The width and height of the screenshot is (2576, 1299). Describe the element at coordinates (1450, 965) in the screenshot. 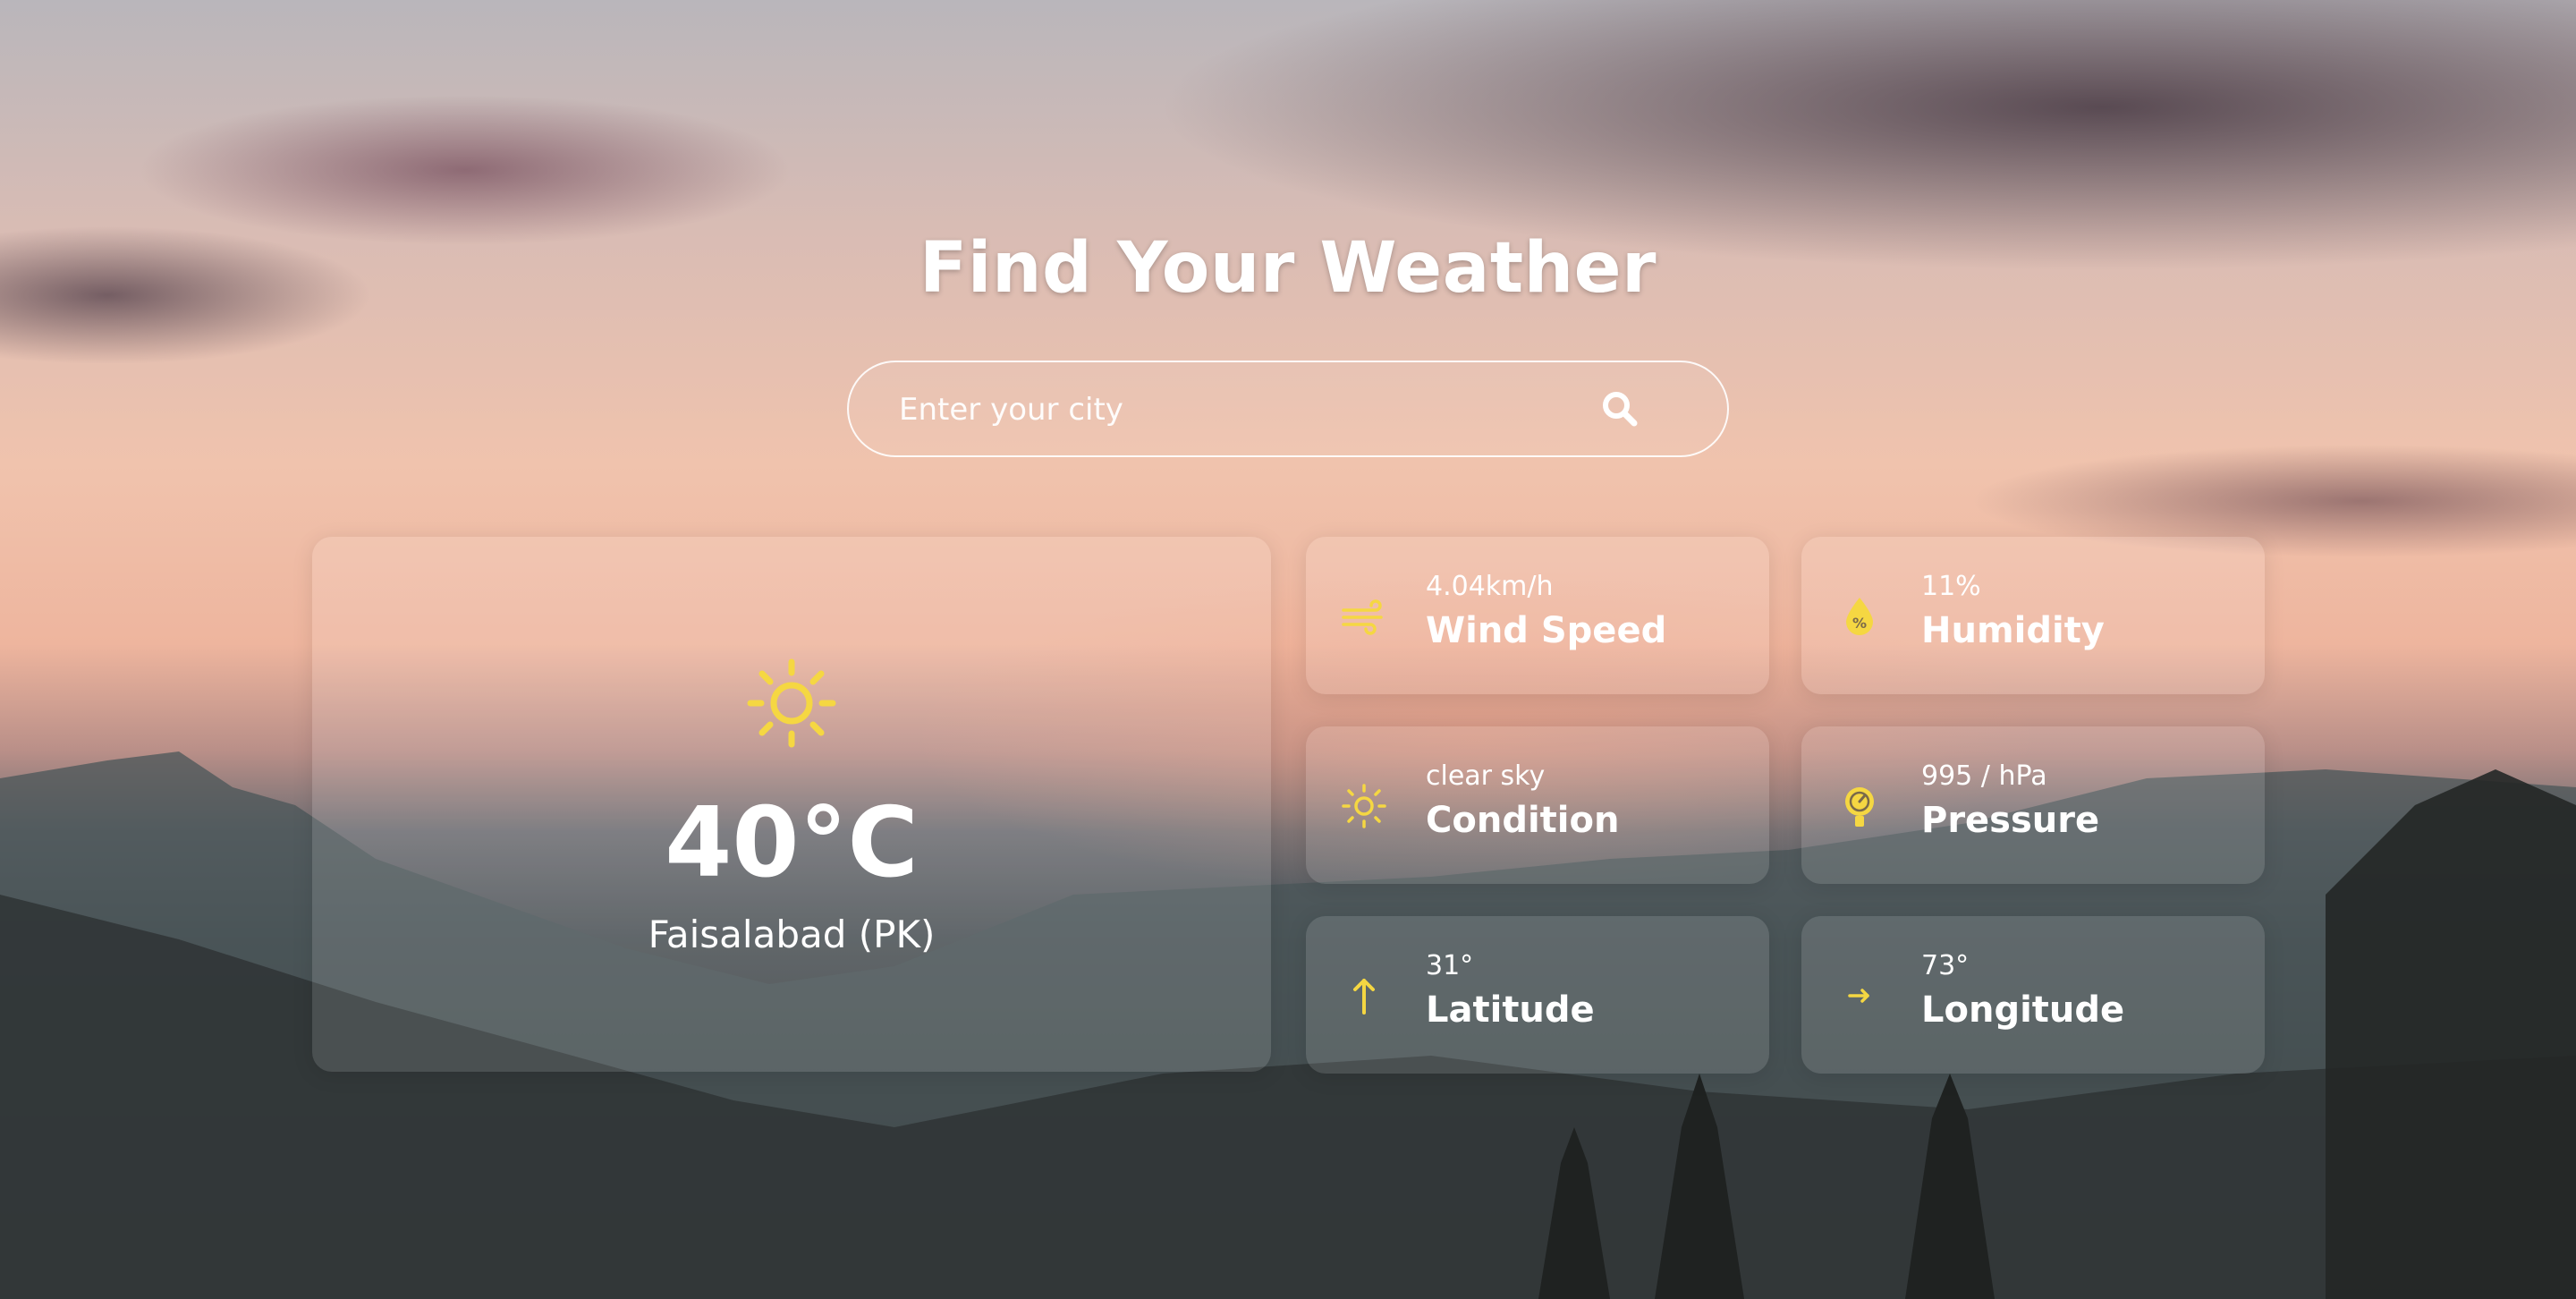

I see `latitude-value: 31°` at that location.